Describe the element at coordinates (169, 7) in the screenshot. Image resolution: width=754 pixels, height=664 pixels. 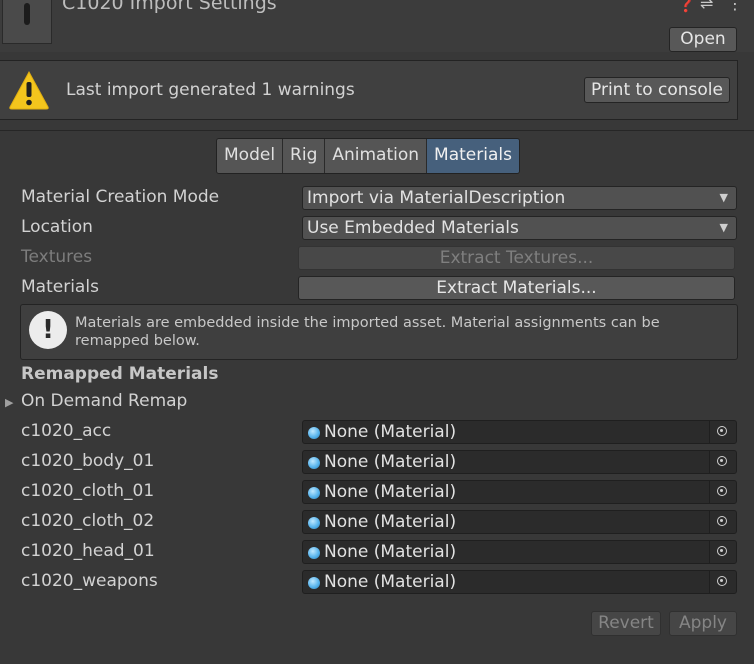
I see `inspector-title: C1020 Import Settings` at that location.